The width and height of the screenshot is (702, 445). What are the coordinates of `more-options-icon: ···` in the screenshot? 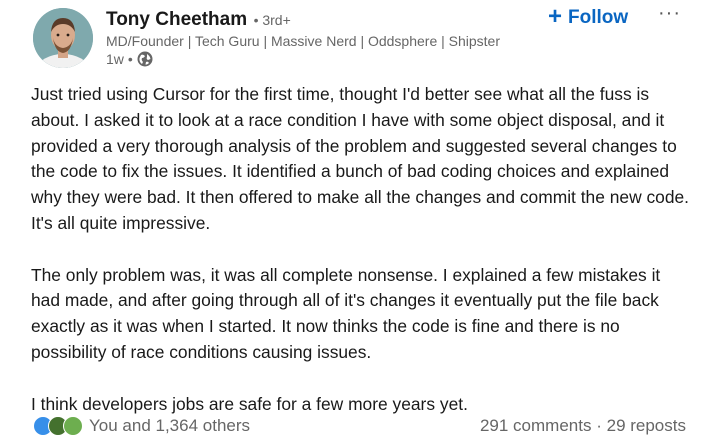 It's located at (669, 13).